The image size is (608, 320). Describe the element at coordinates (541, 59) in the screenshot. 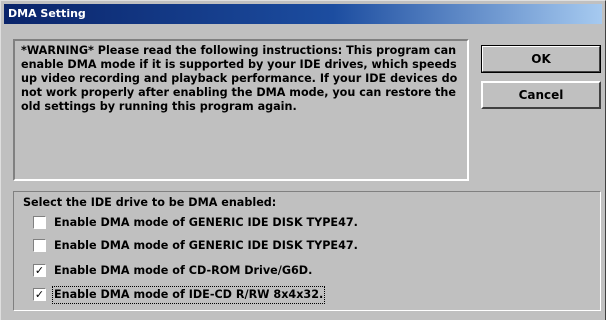

I see `ok-button: OK` at that location.